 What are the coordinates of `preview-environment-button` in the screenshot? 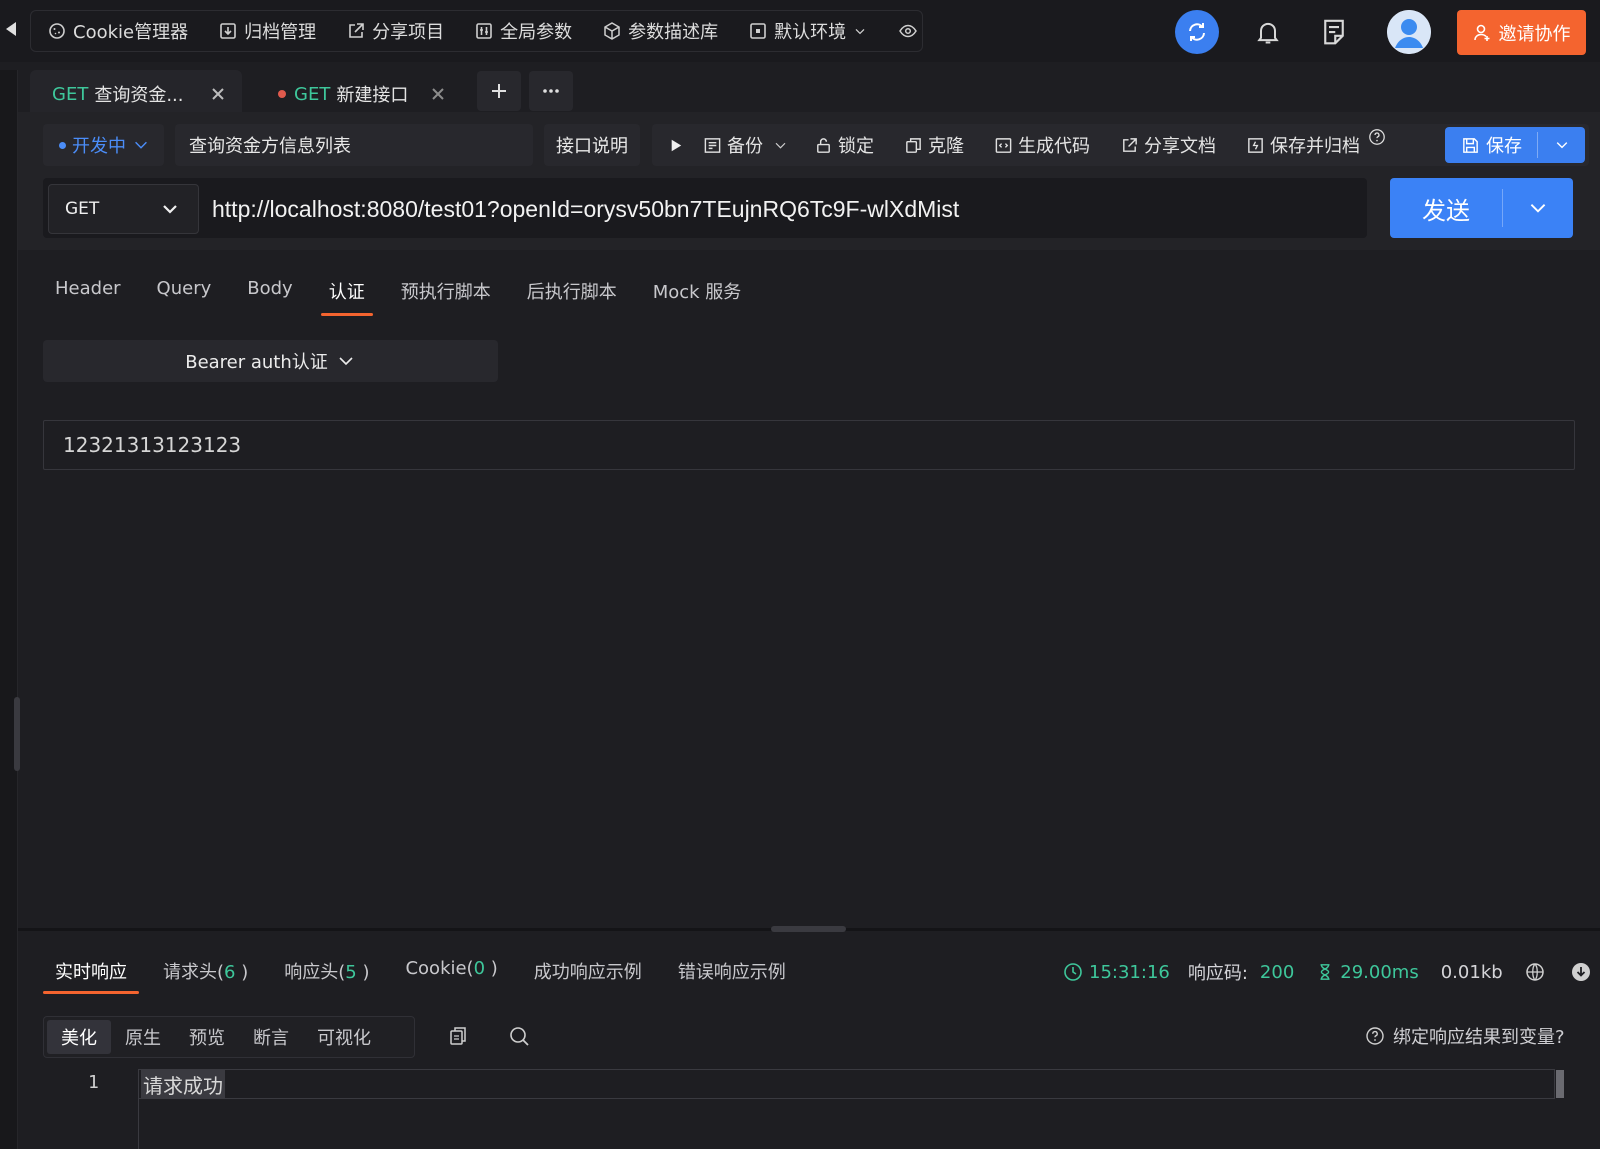 It's located at (908, 31).